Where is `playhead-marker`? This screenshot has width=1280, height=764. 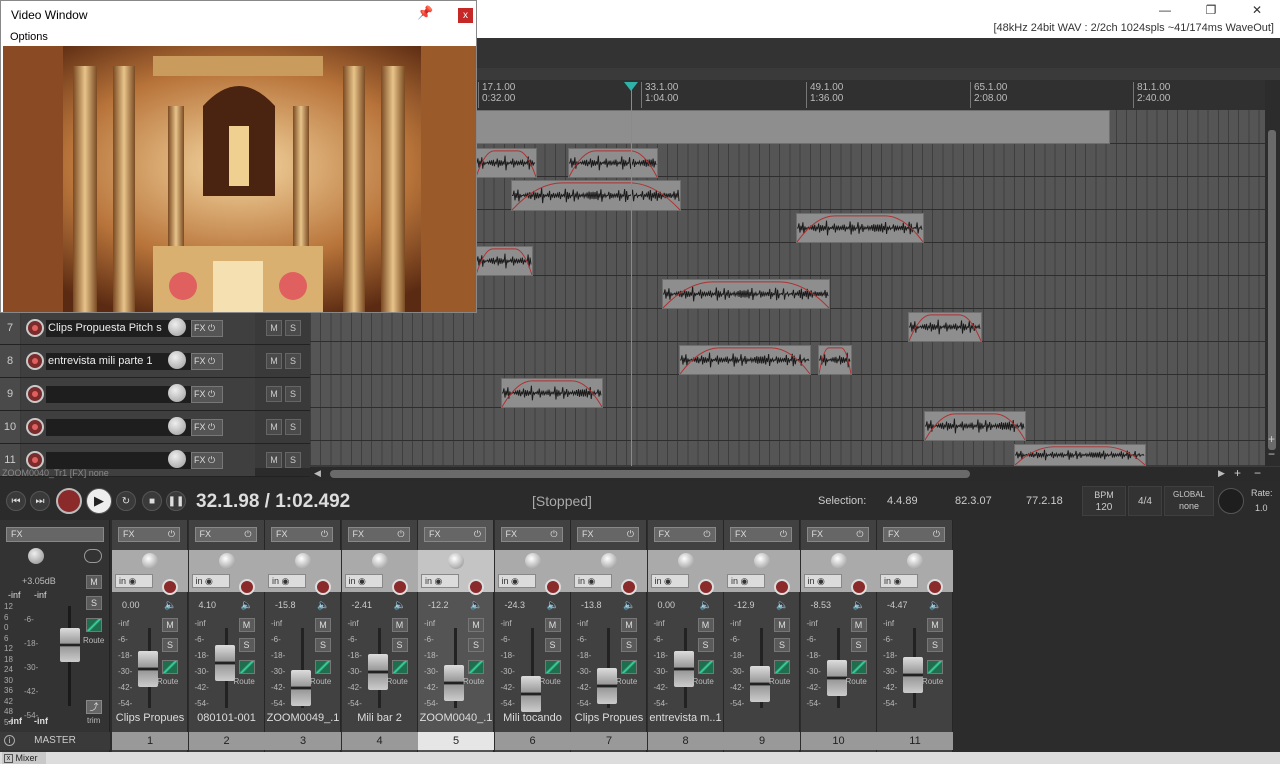 playhead-marker is located at coordinates (631, 86).